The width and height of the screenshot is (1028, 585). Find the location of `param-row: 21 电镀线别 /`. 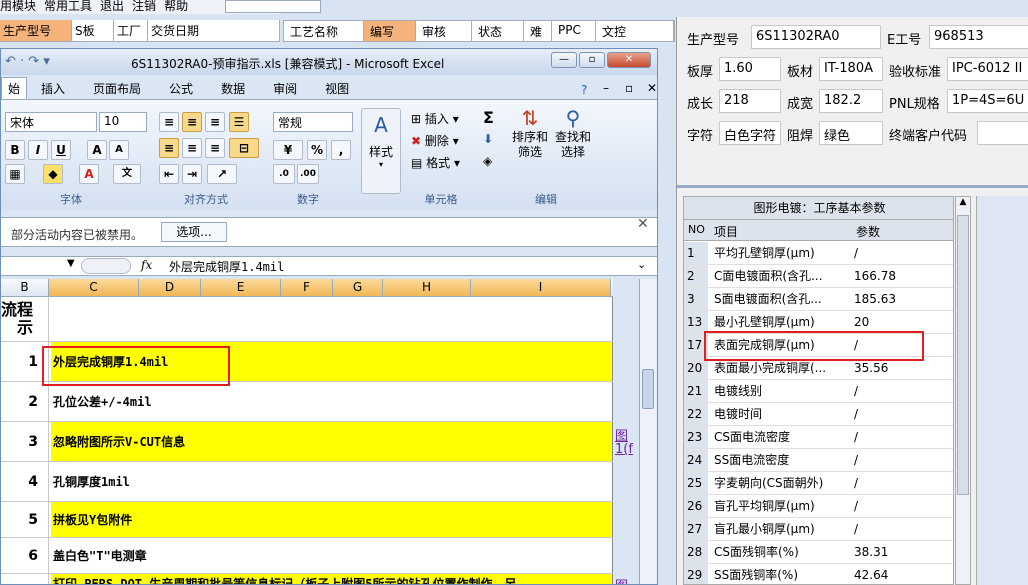

param-row: 21 电镀线别 / is located at coordinates (818, 391).